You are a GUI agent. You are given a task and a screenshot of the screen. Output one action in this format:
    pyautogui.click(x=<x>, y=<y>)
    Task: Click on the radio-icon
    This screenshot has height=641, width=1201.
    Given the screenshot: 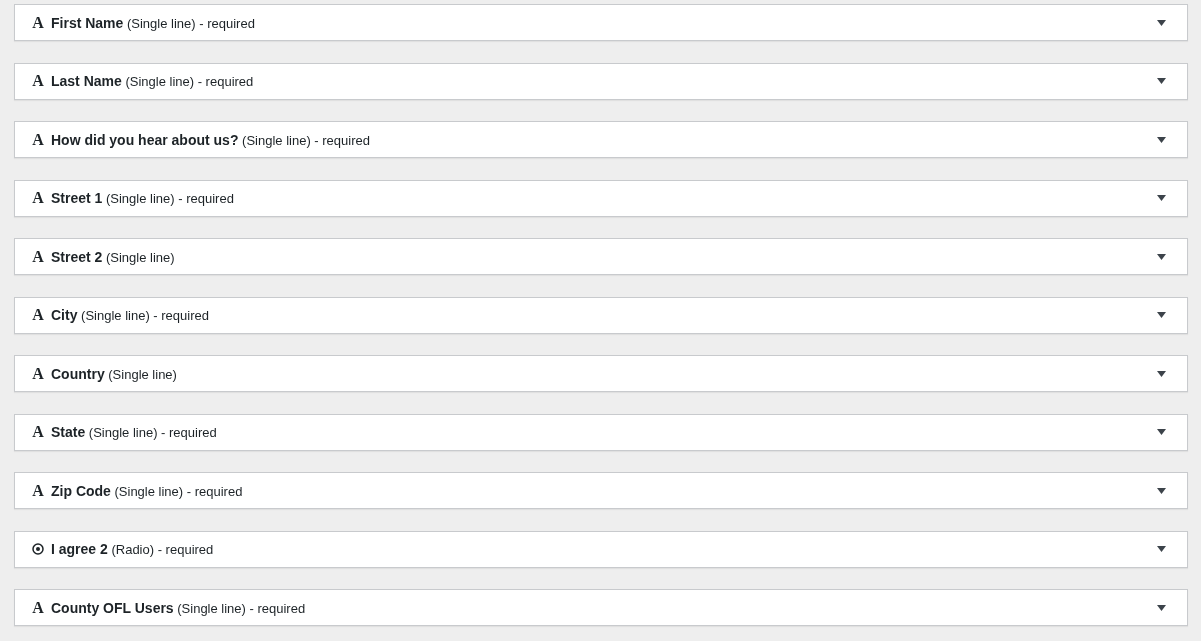 What is the action you would take?
    pyautogui.click(x=38, y=549)
    